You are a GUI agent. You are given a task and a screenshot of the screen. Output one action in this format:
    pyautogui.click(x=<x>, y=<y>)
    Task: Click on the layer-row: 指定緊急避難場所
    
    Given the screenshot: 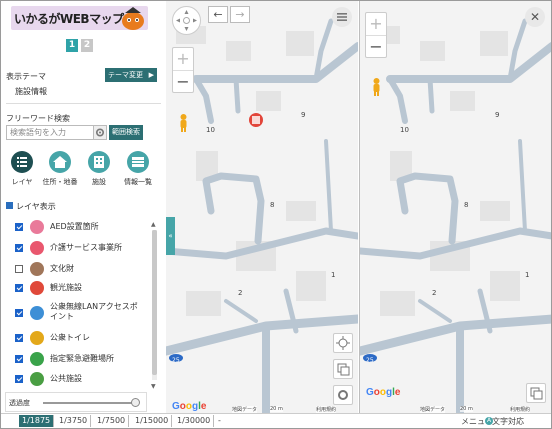 What is the action you would take?
    pyautogui.click(x=76, y=363)
    